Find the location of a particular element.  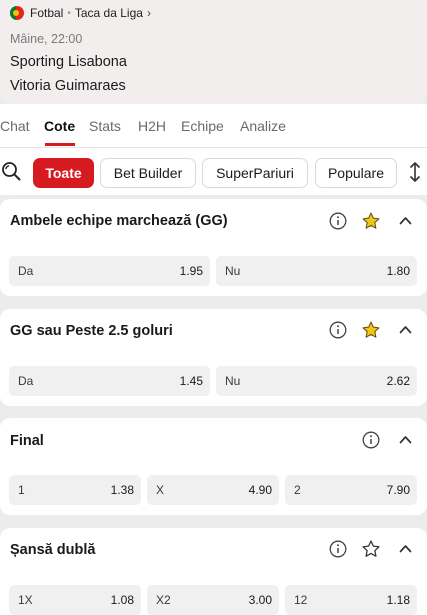

sort-icon is located at coordinates (415, 172).